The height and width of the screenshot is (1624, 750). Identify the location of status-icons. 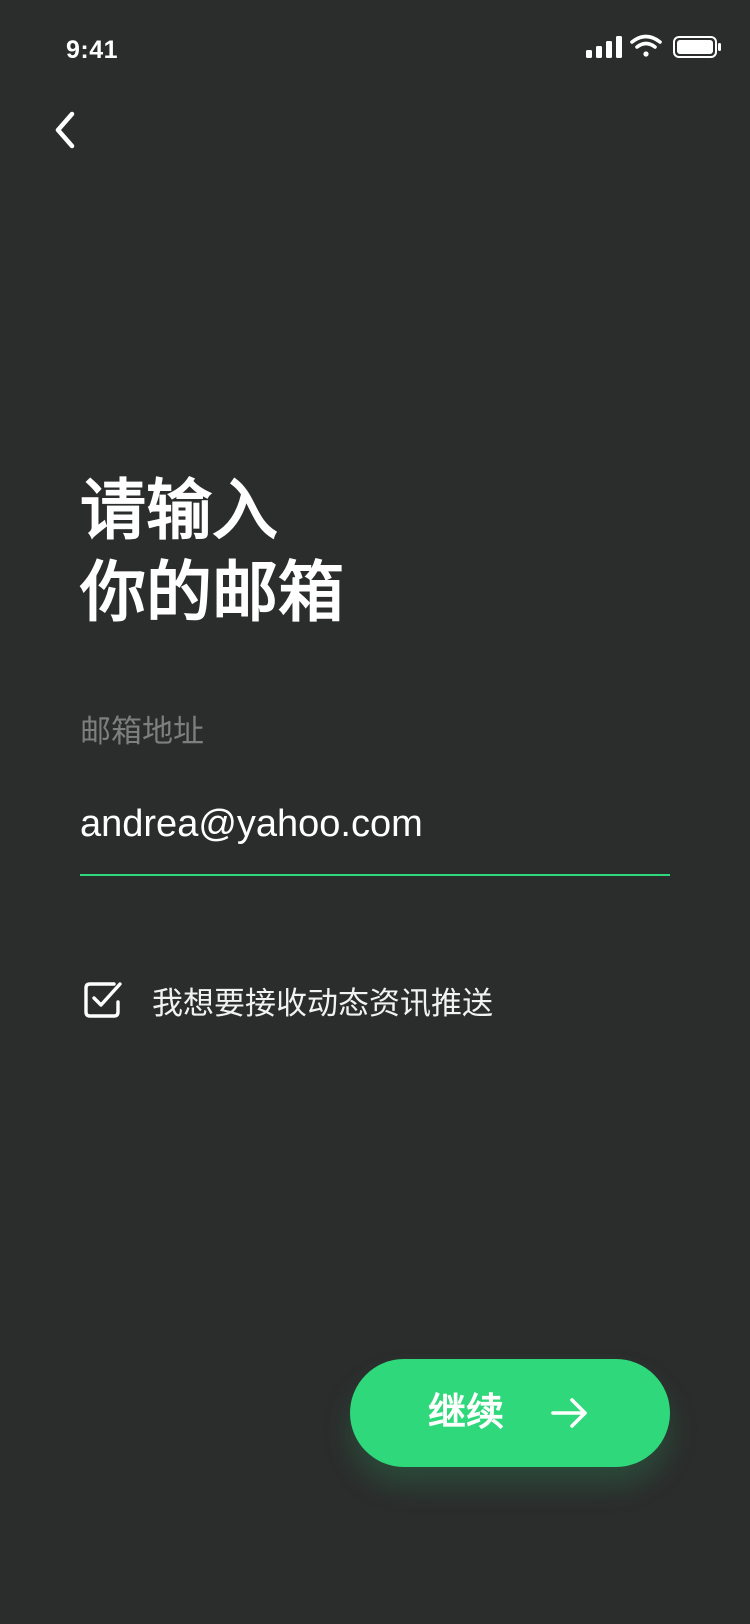
(654, 46).